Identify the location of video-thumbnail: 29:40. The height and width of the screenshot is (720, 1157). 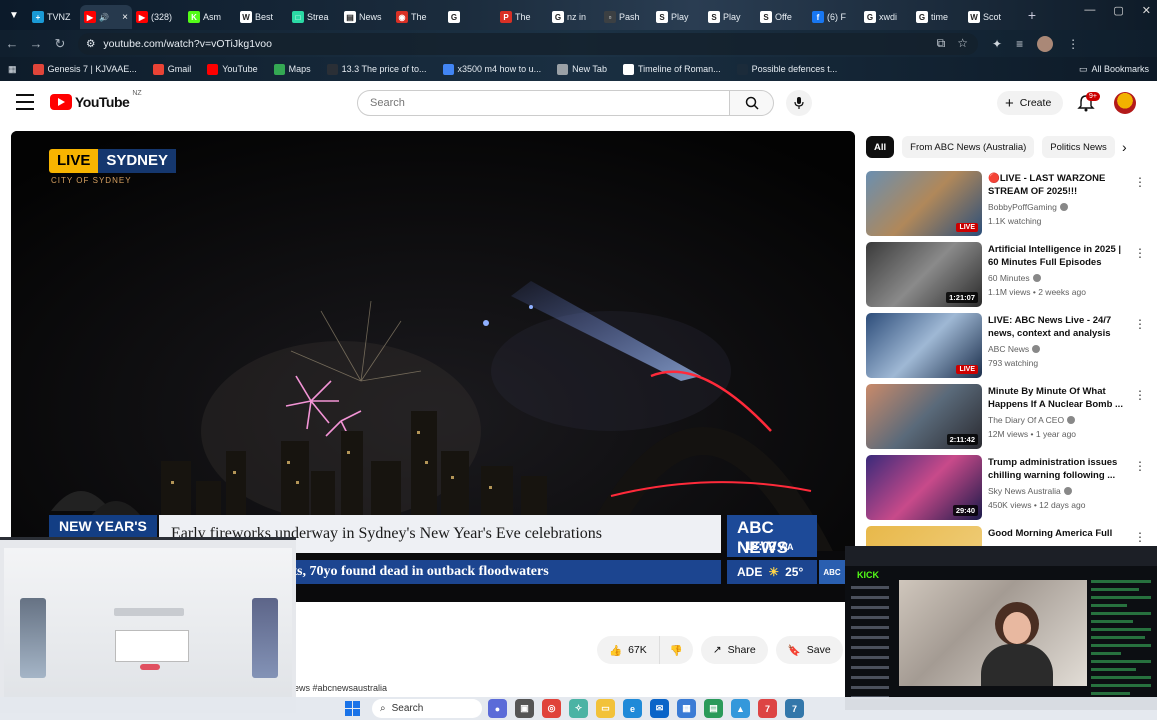
(924, 487).